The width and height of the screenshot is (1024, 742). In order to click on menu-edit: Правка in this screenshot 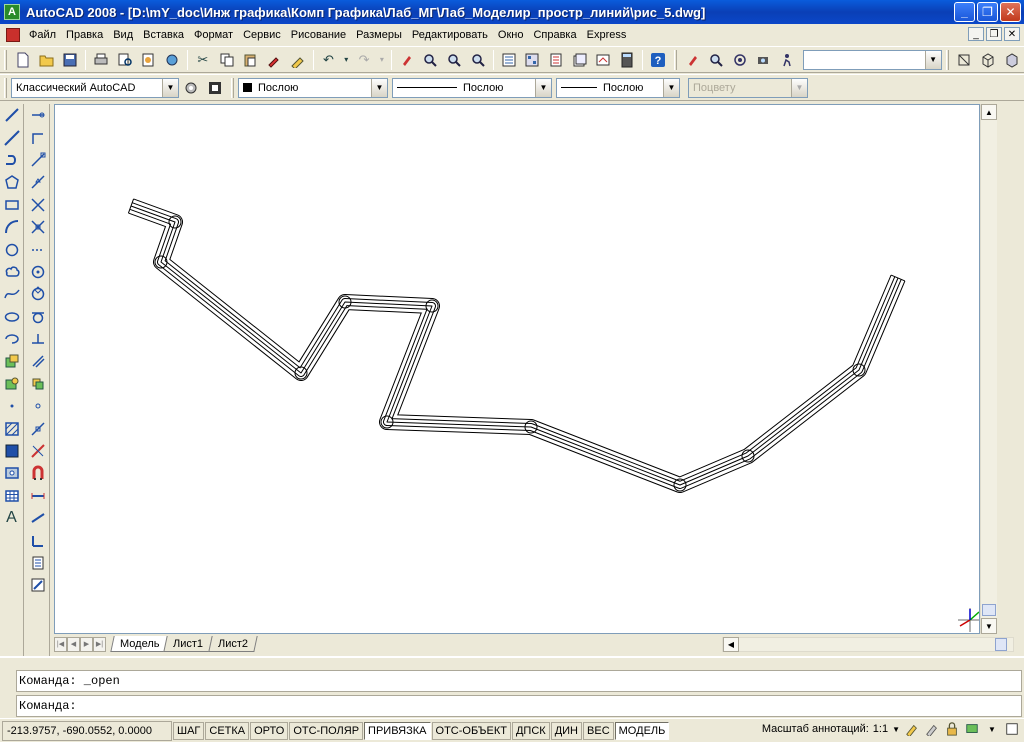, I will do `click(84, 35)`.